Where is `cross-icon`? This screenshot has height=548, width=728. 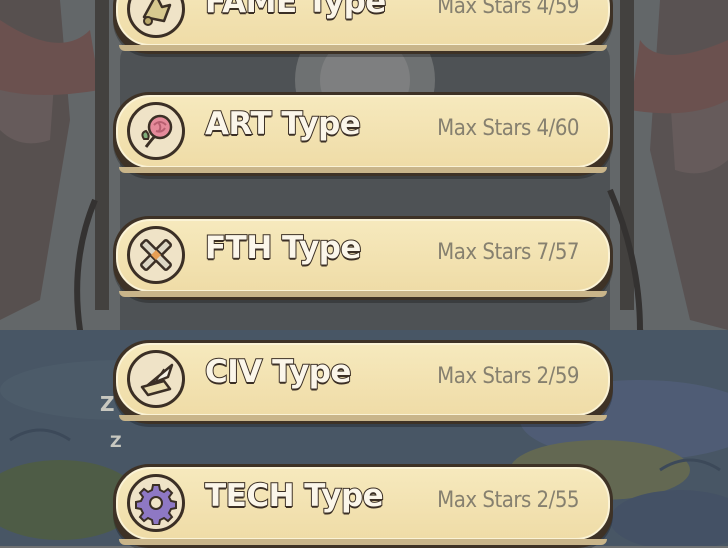 cross-icon is located at coordinates (156, 255).